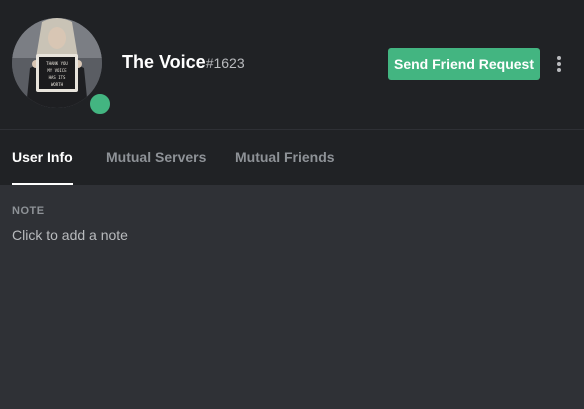  I want to click on sign-line-4: WORTH, so click(57, 84).